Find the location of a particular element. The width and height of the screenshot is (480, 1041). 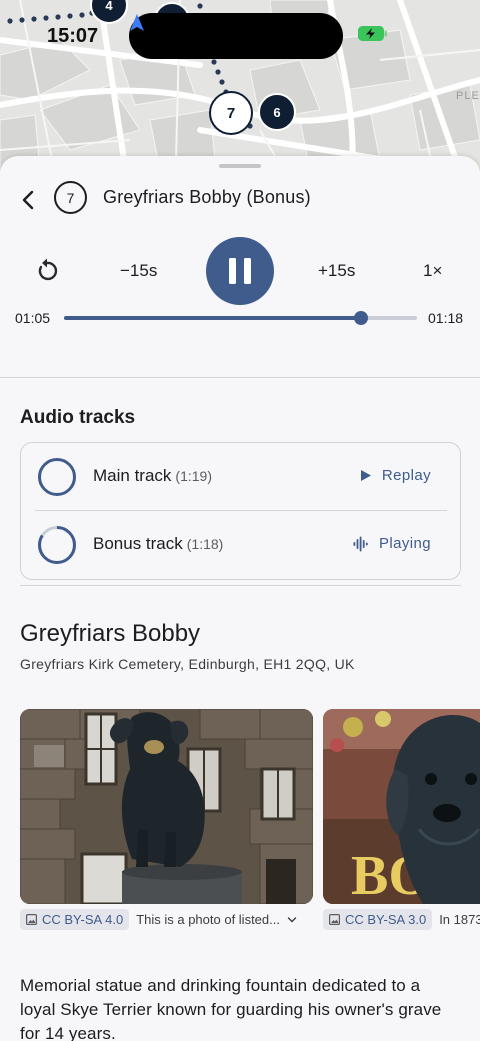

statue-photo-image is located at coordinates (166, 806).